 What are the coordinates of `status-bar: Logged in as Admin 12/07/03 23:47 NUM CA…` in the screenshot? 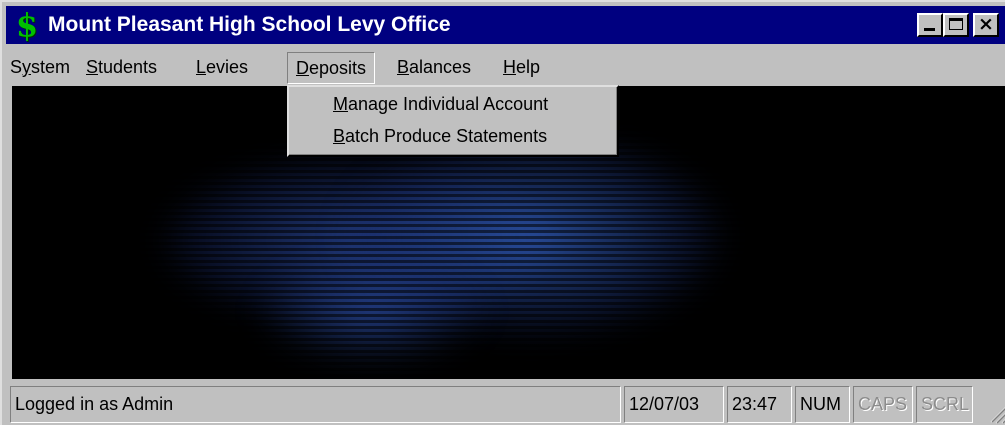 It's located at (505, 404).